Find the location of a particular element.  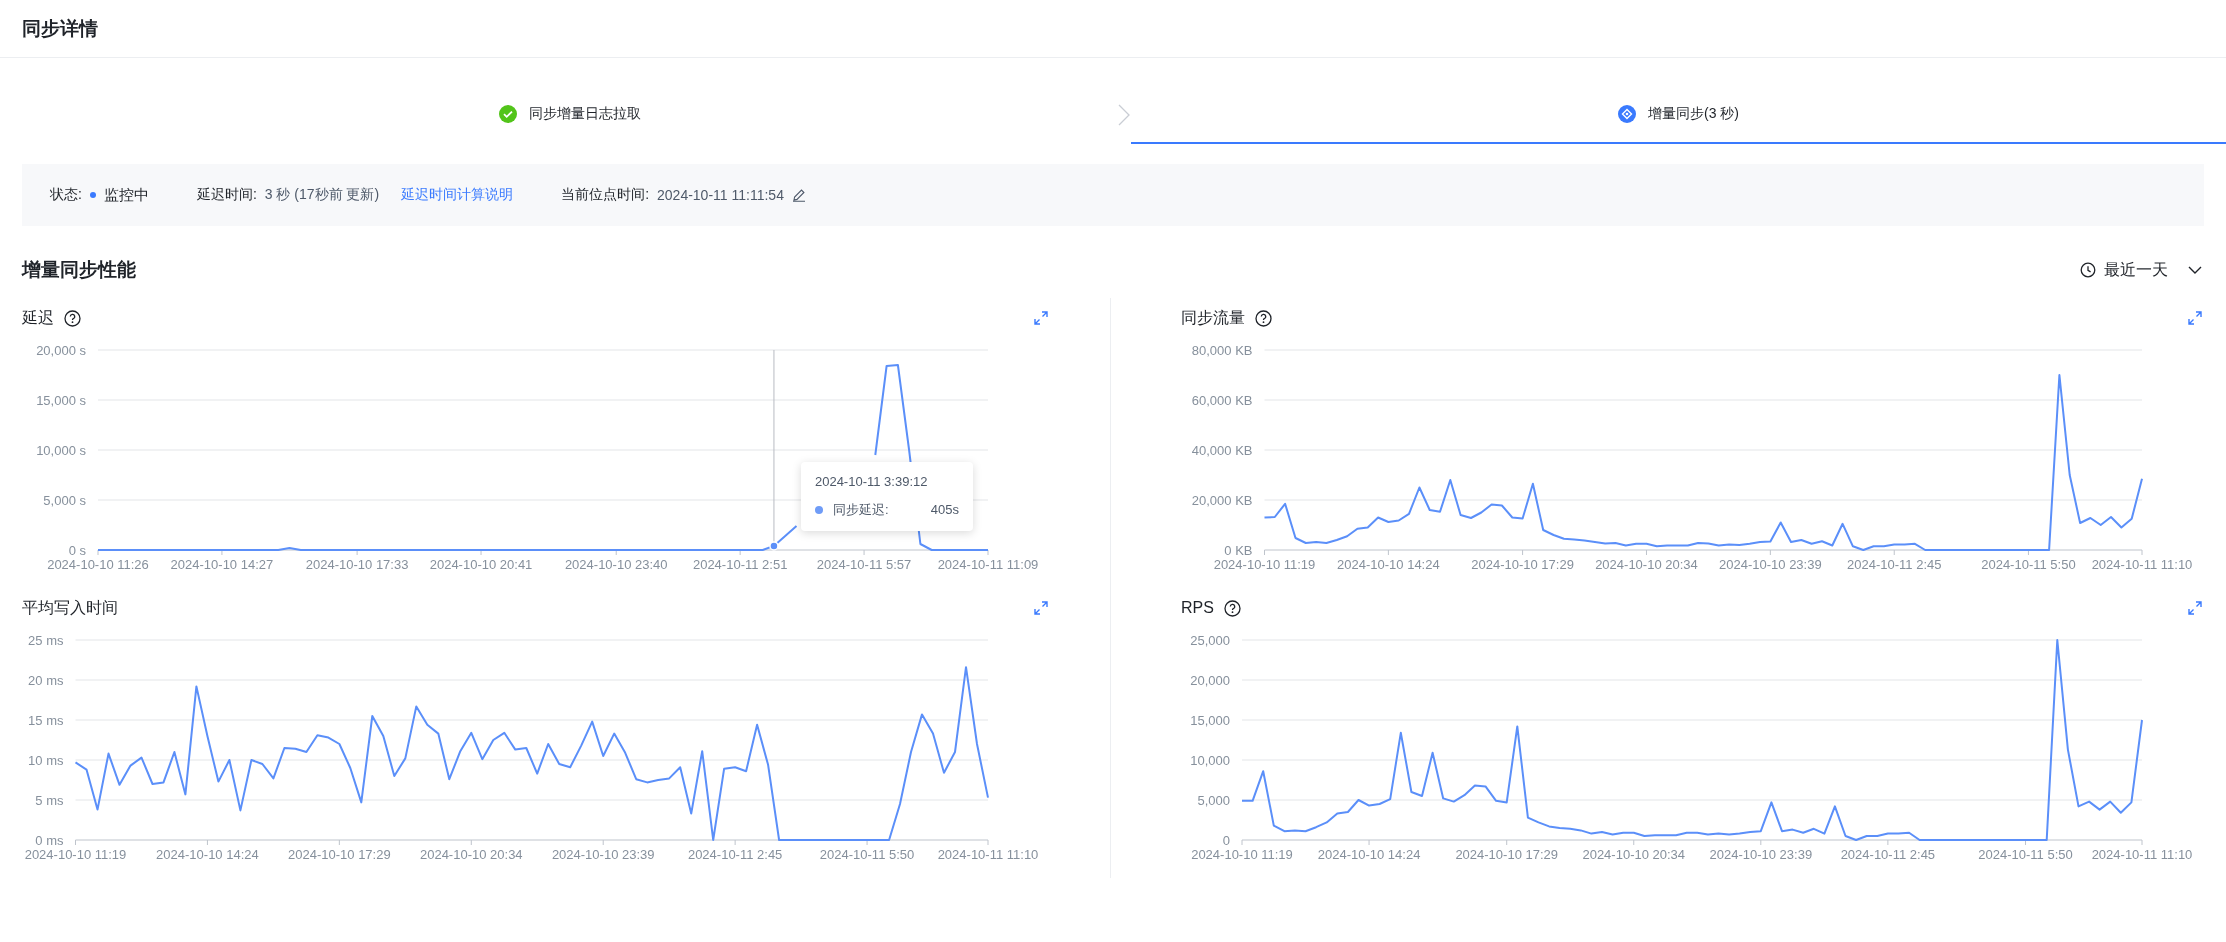

axis-label: 2024-10-10 14:27 is located at coordinates (222, 564).